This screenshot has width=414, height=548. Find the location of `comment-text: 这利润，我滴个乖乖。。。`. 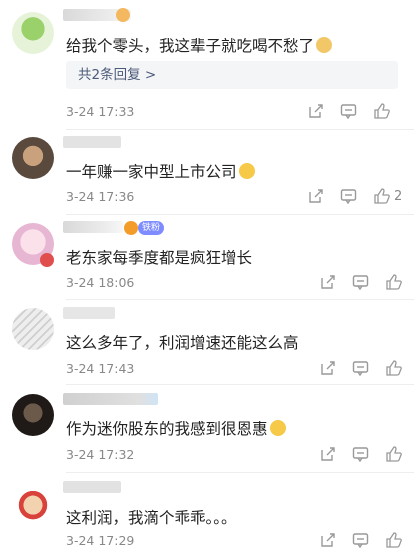

comment-text: 这利润，我滴个乖乖。。。 is located at coordinates (151, 517).